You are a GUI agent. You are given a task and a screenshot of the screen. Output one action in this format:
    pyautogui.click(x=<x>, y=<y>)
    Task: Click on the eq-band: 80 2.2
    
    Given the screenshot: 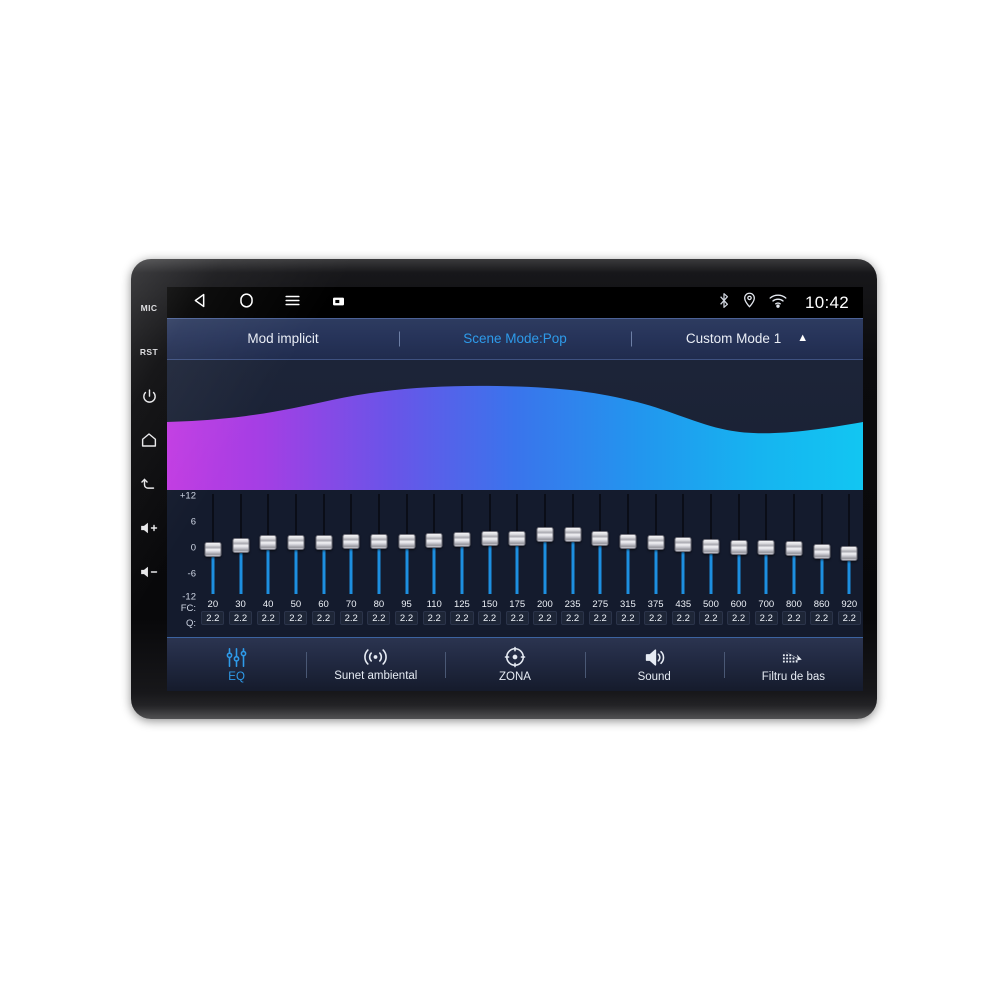 What is the action you would take?
    pyautogui.click(x=379, y=563)
    